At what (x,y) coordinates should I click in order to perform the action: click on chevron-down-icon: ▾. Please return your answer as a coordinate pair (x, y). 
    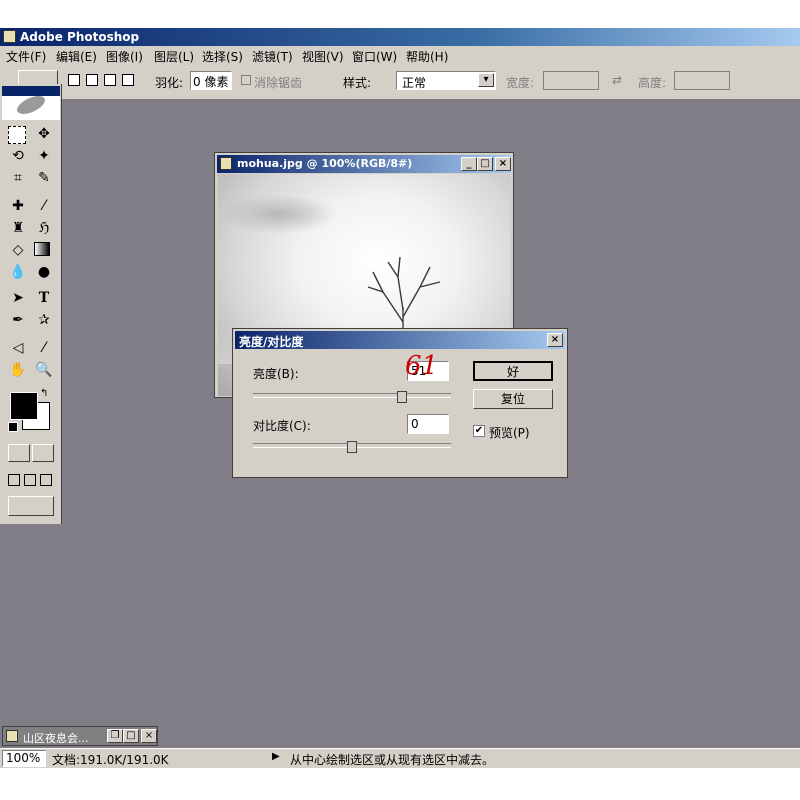
    Looking at the image, I should click on (486, 80).